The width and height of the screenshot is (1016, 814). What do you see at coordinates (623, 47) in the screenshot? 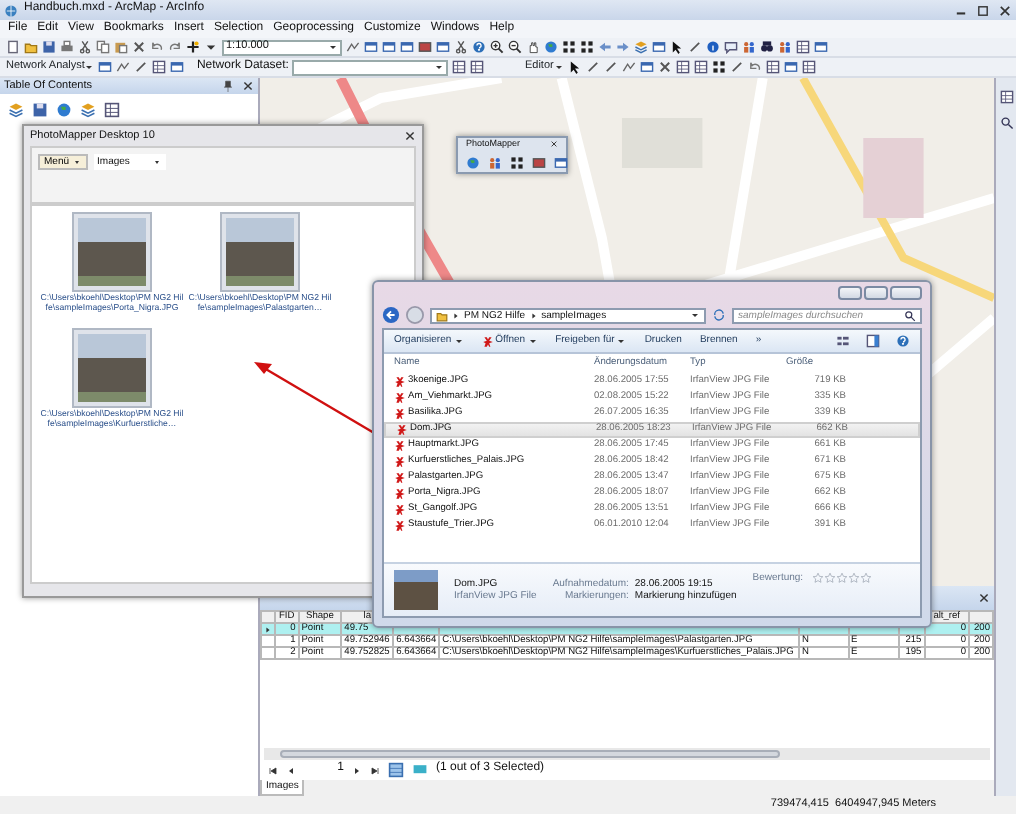
I see `arrow-right-icon` at bounding box center [623, 47].